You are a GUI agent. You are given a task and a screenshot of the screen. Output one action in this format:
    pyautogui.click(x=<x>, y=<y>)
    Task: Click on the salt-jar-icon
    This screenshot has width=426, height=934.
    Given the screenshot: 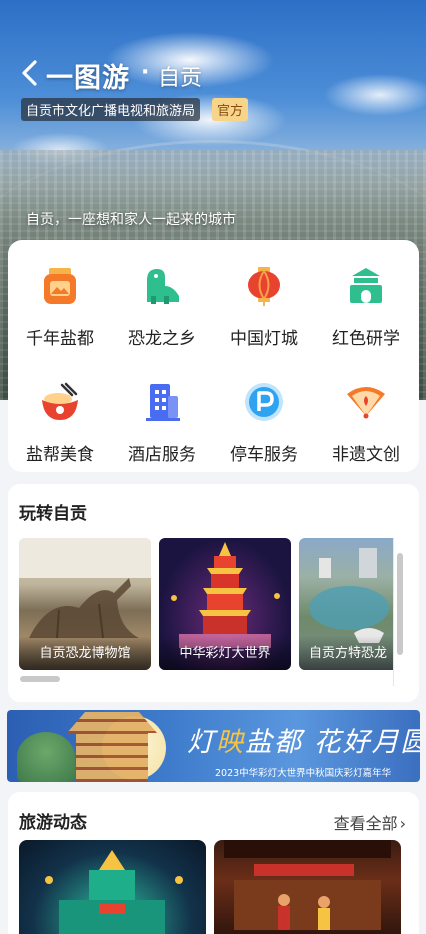 What is the action you would take?
    pyautogui.click(x=60, y=286)
    